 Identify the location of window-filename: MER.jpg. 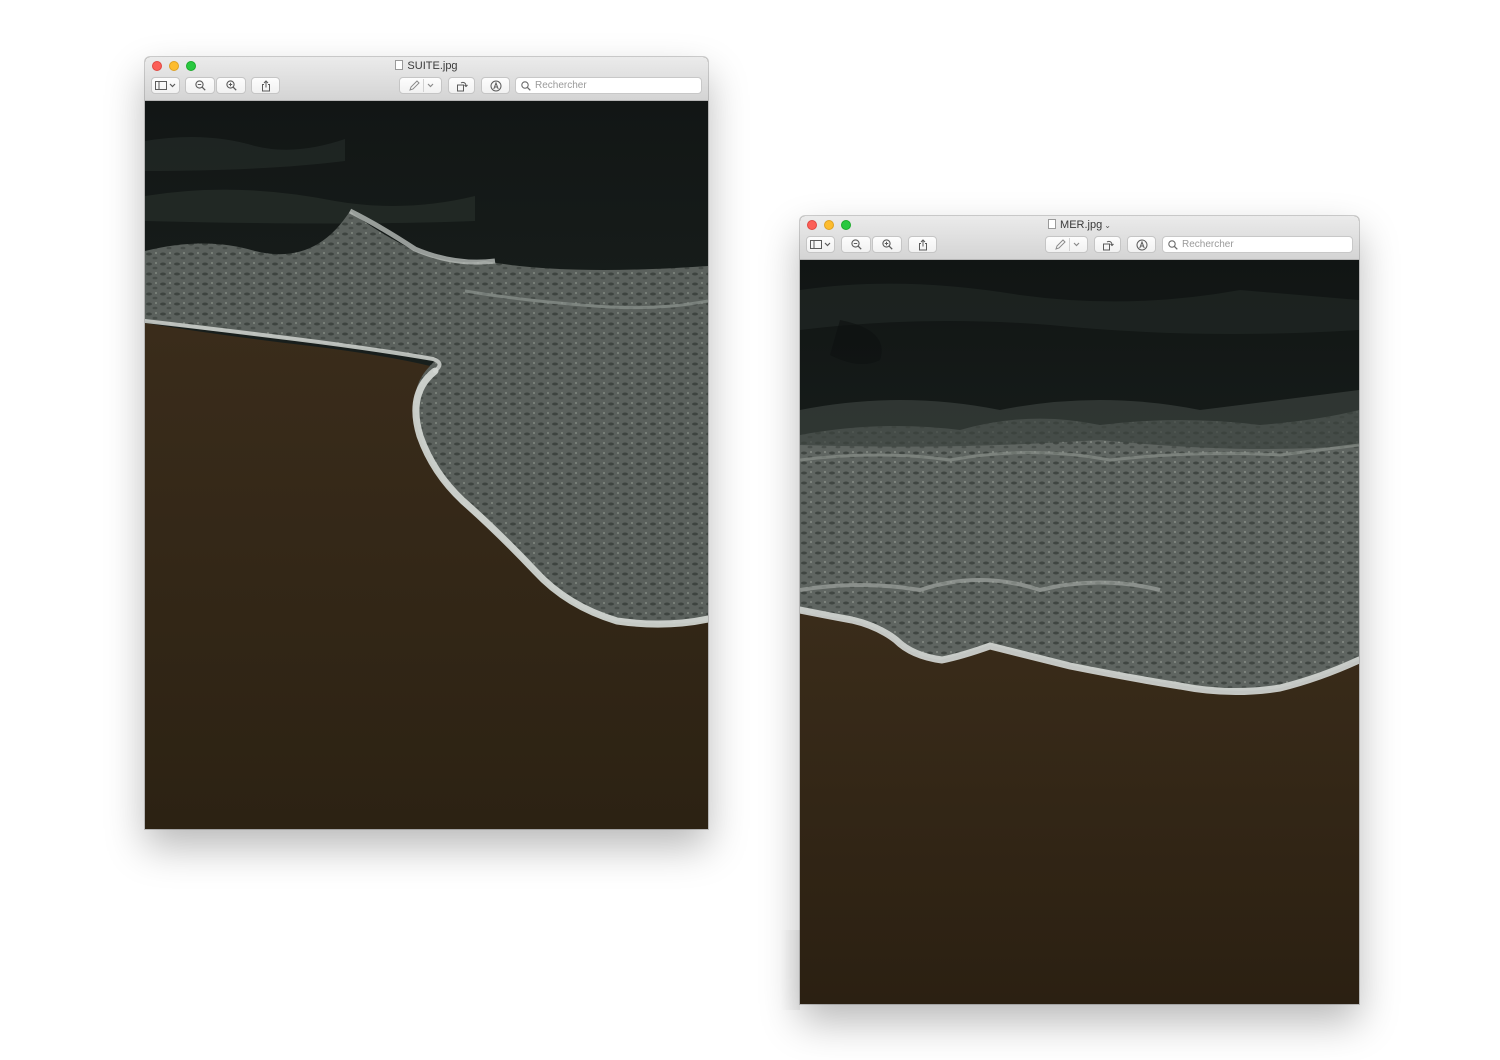
(1081, 225).